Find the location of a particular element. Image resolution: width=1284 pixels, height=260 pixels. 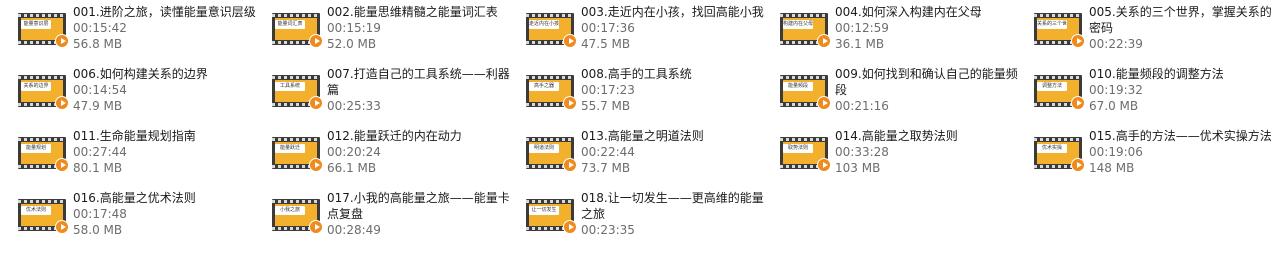

video-thumbnail: 构建内在父母 is located at coordinates (805, 30).